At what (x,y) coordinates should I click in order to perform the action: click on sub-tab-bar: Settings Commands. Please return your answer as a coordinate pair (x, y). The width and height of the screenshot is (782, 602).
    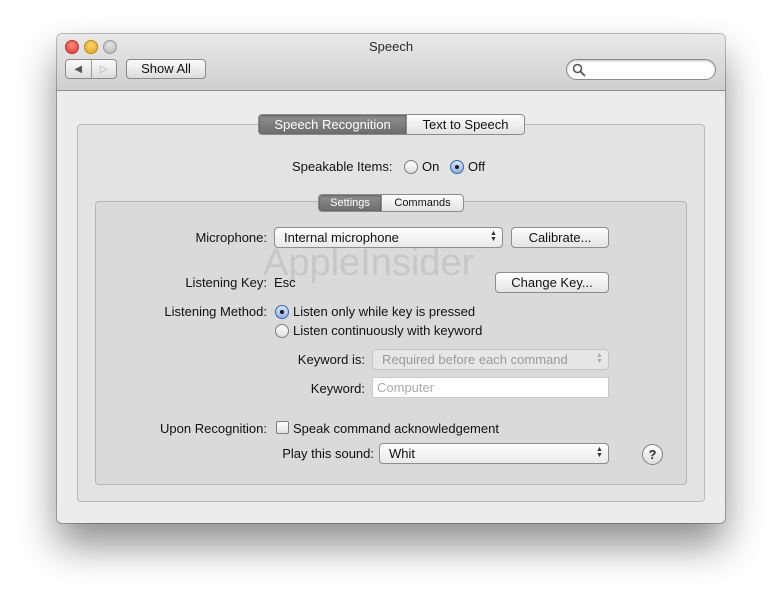
    Looking at the image, I should click on (391, 203).